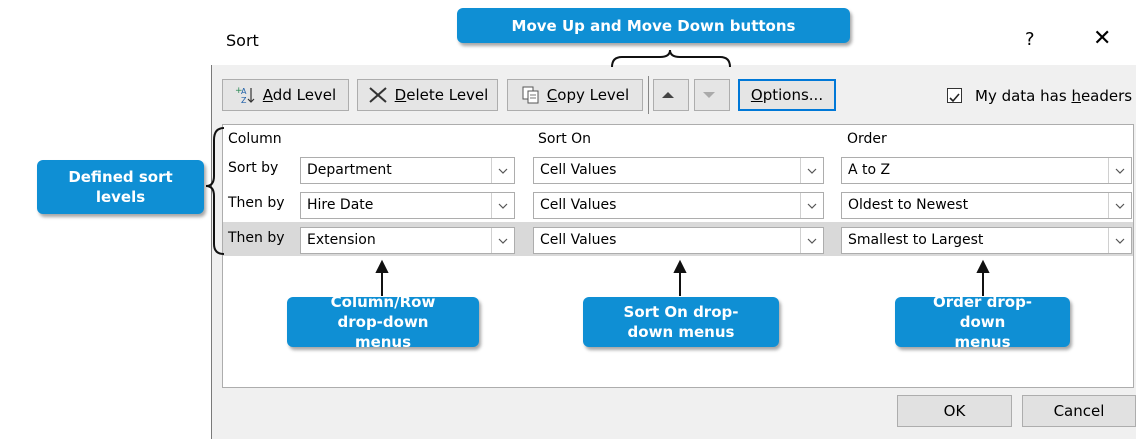  What do you see at coordinates (653, 25) in the screenshot?
I see `move-buttons-callout: Move Up and Move Down buttons` at bounding box center [653, 25].